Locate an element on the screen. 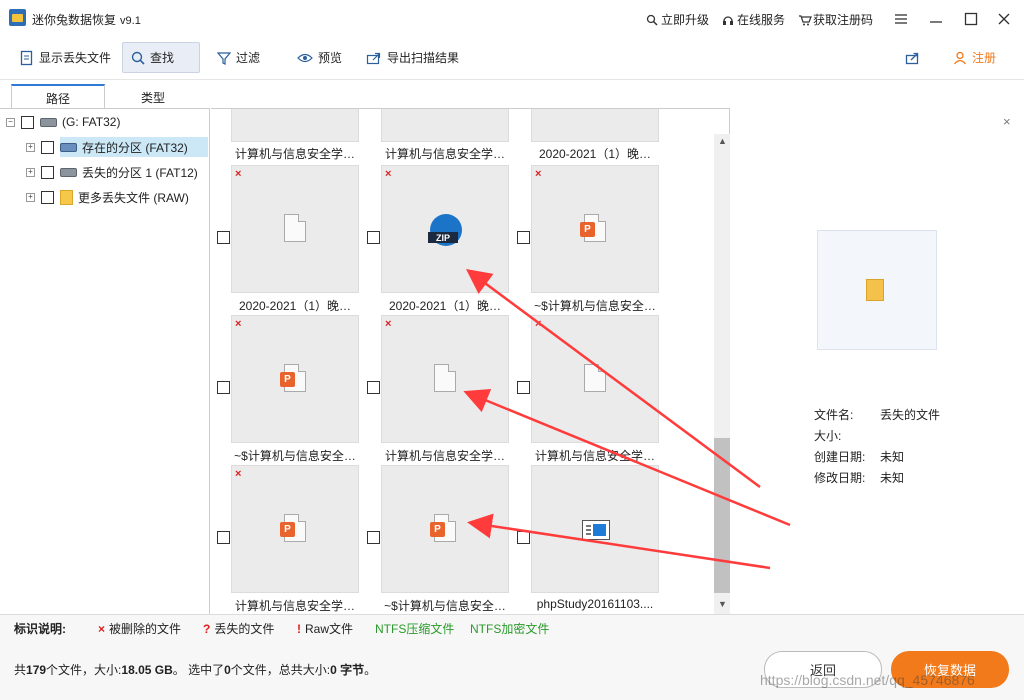 This screenshot has height=700, width=1024. export-results-button: 导出扫描结果 is located at coordinates (412, 57).